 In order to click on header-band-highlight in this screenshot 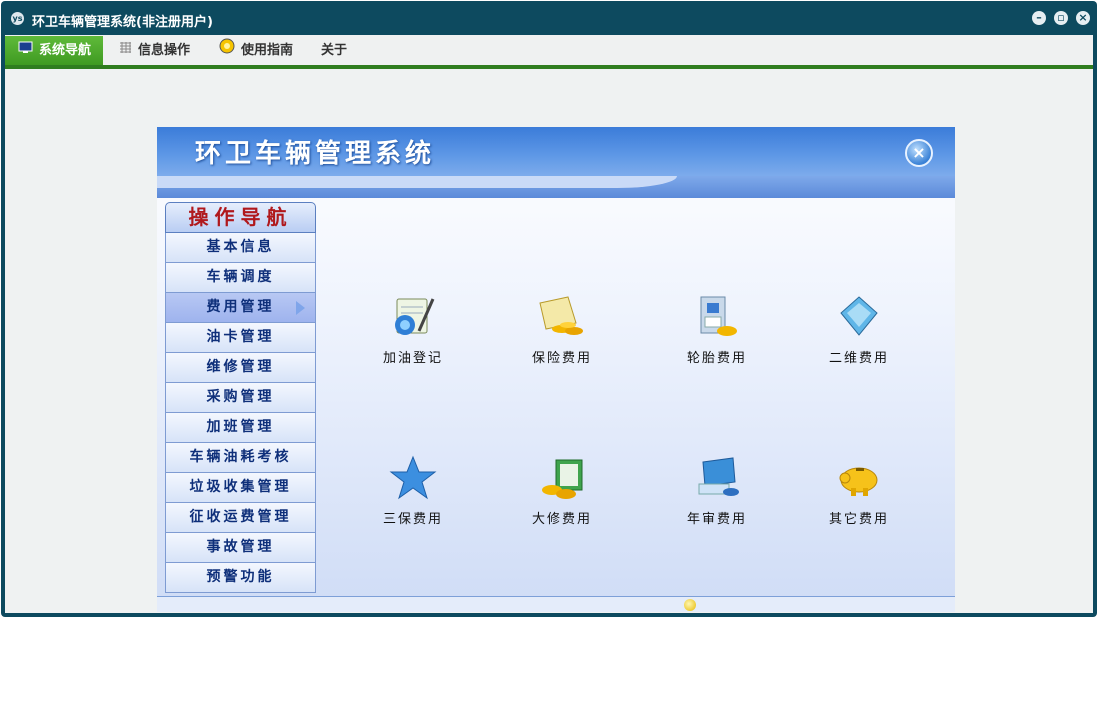, I will do `click(417, 182)`.